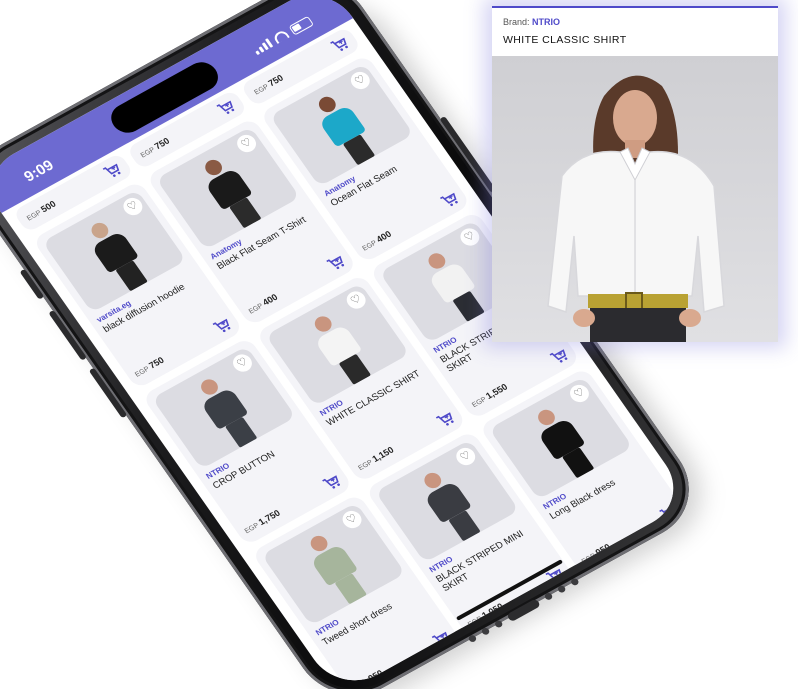  What do you see at coordinates (376, 458) in the screenshot?
I see `product-price: EGP1,150` at bounding box center [376, 458].